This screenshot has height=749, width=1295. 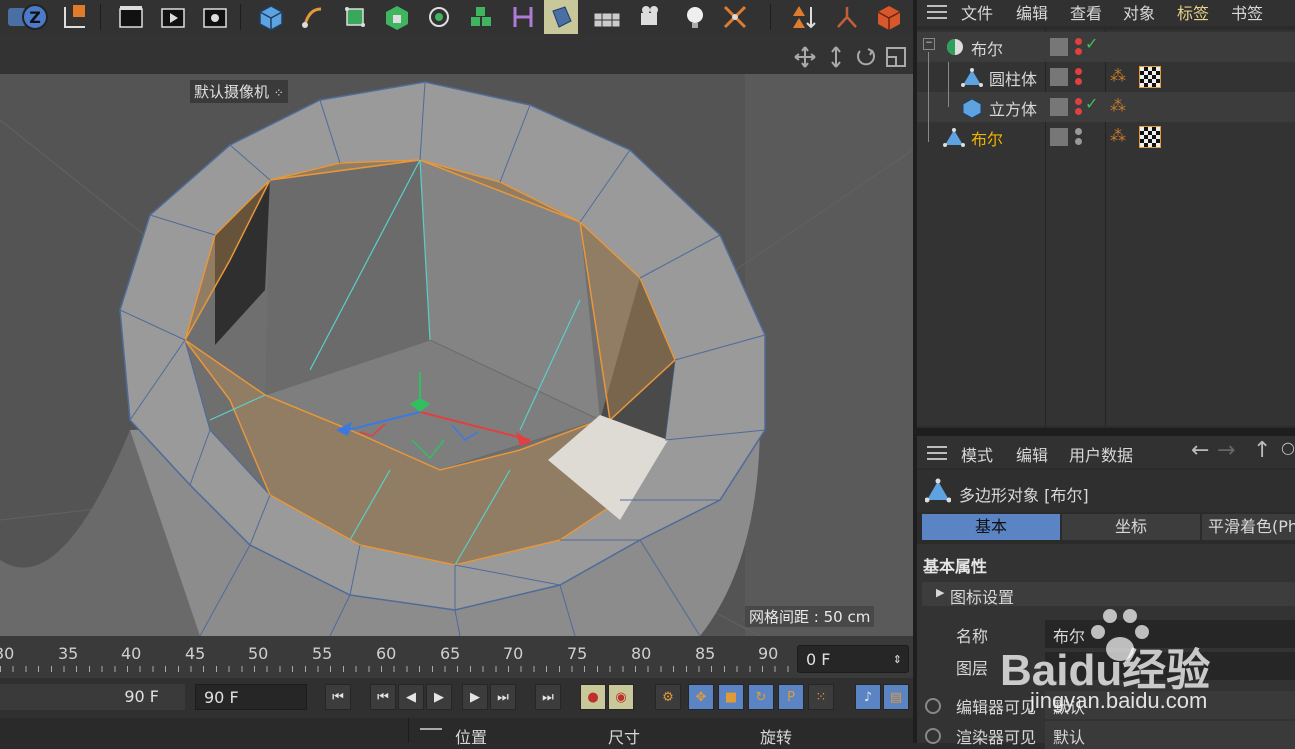 I want to click on current-frame-field: 0 F ⇕, so click(x=853, y=659).